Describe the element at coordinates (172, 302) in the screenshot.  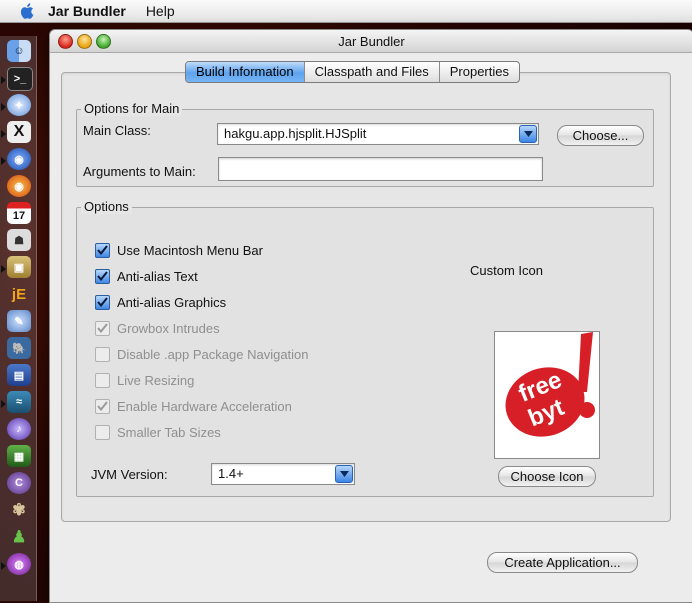
I see `checkbox-label: Anti-alias Graphics` at that location.